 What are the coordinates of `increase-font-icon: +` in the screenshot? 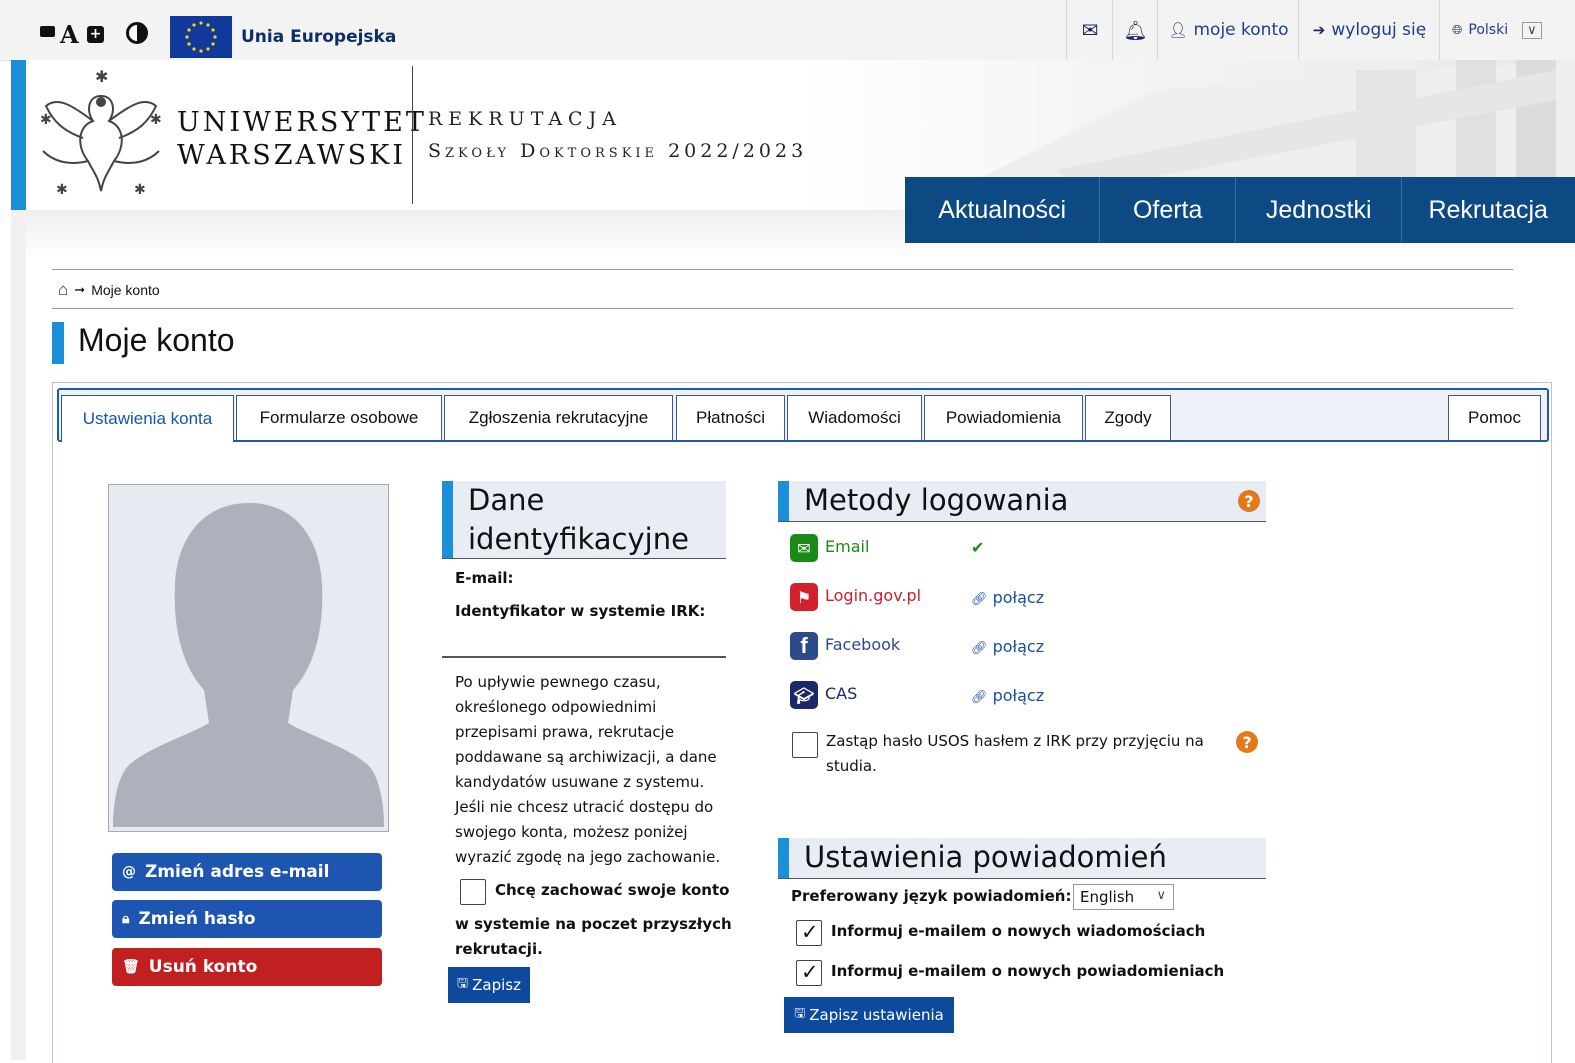 It's located at (95, 34).